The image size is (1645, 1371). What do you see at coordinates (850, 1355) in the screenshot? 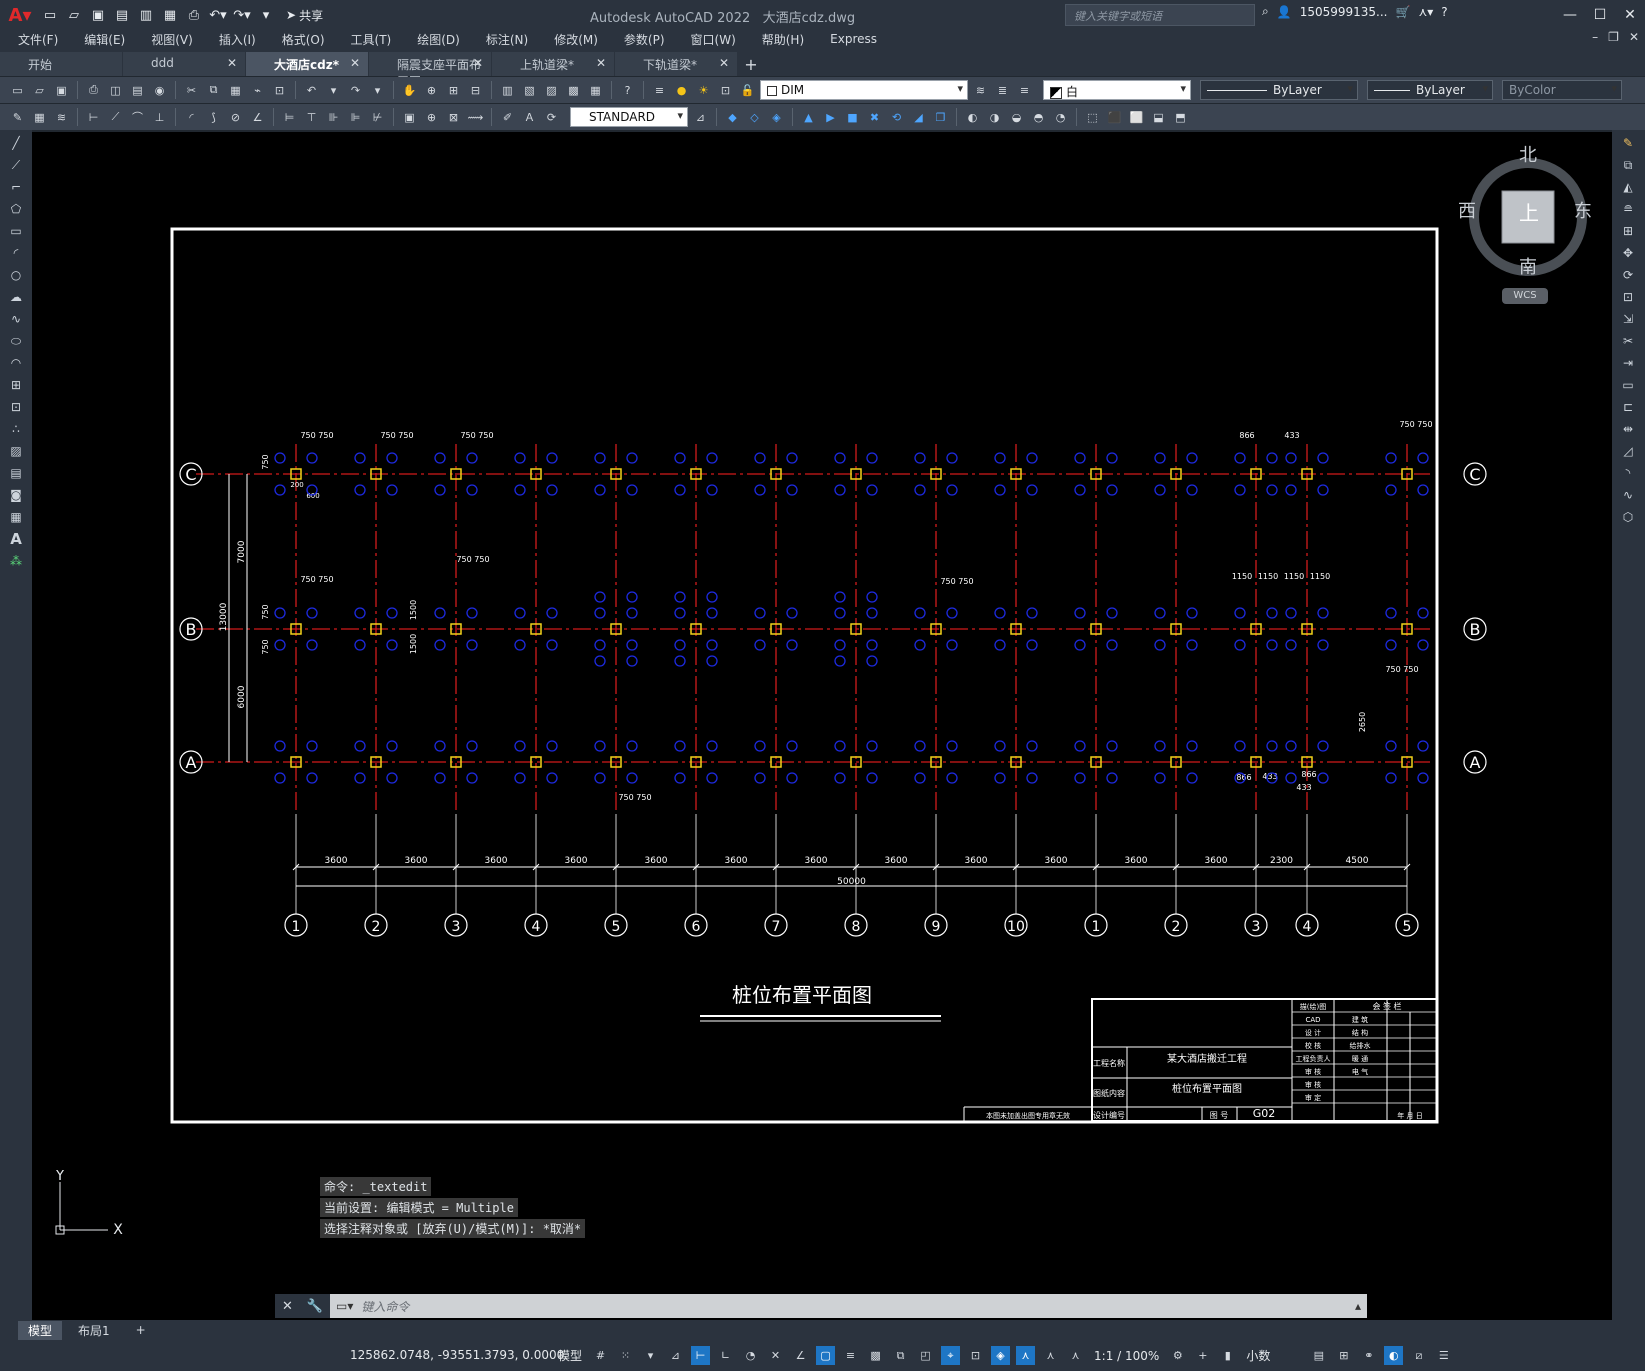
I see `lineweight-icon: ≡` at bounding box center [850, 1355].